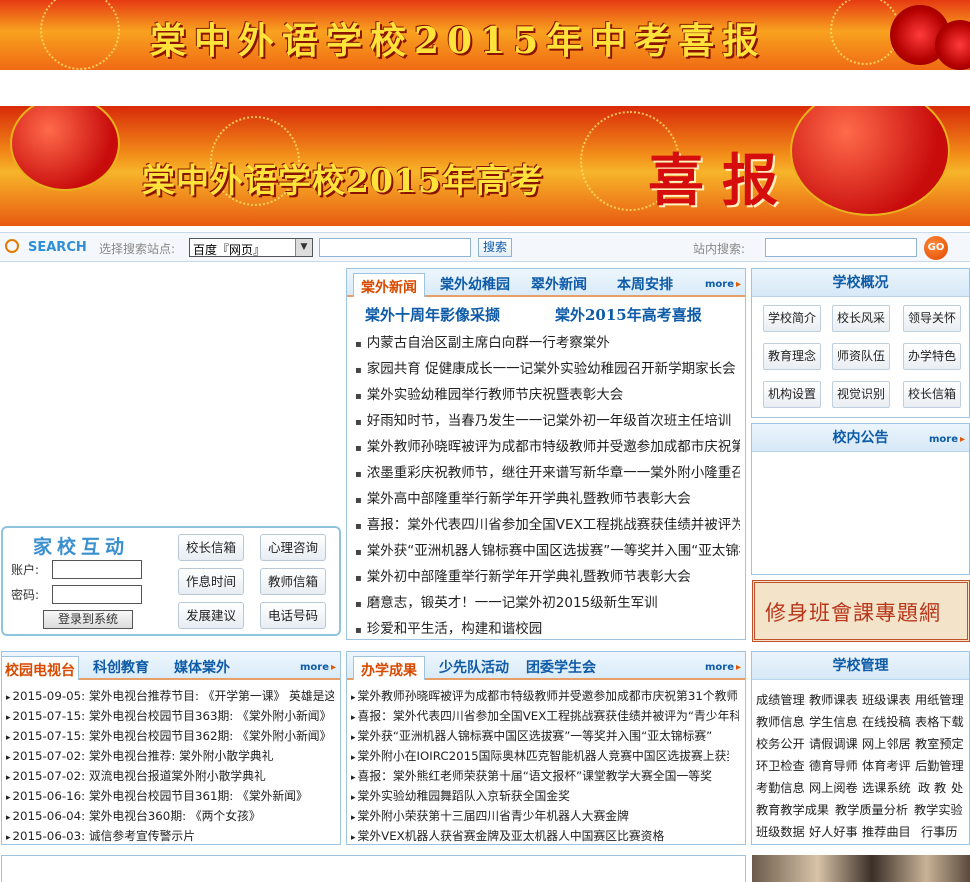 This screenshot has height=882, width=970. What do you see at coordinates (202, 667) in the screenshot?
I see `tab-media: 媒体棠外` at bounding box center [202, 667].